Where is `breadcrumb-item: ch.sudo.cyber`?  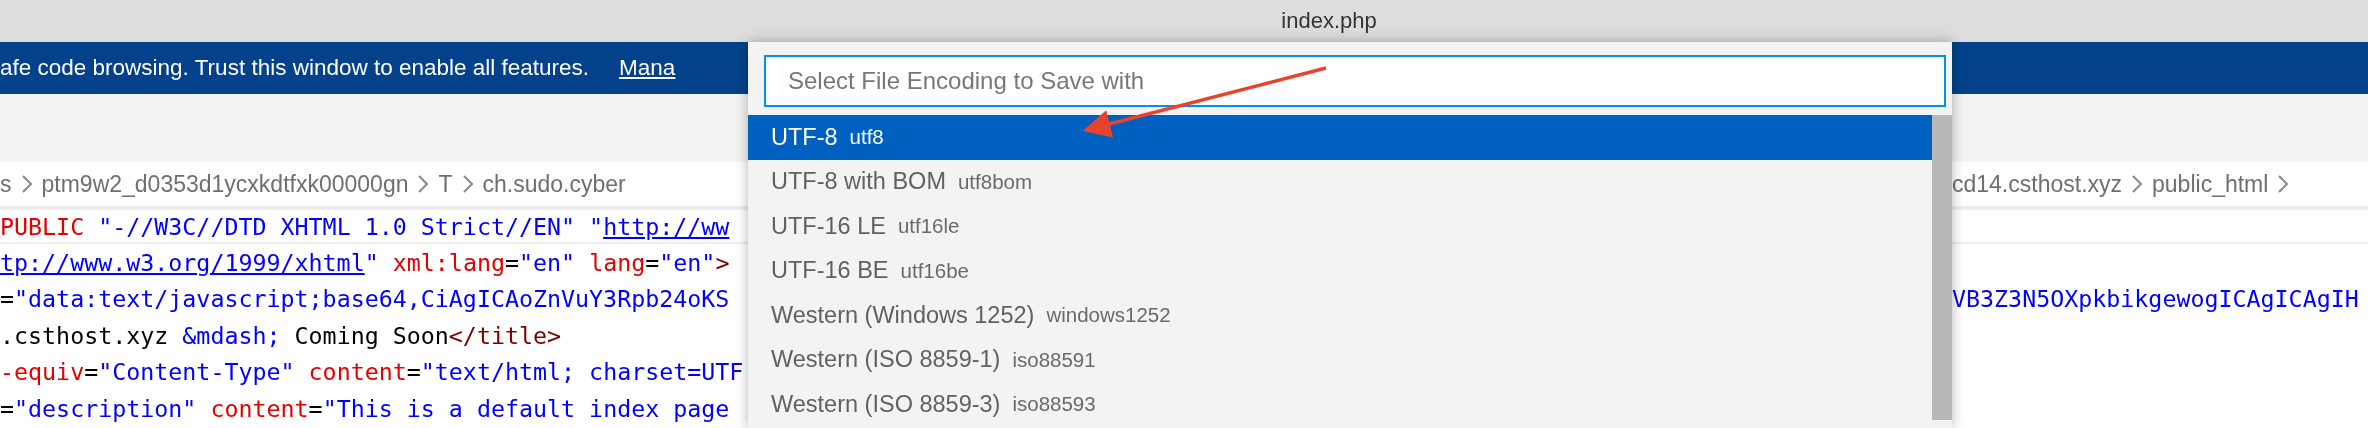 breadcrumb-item: ch.sudo.cyber is located at coordinates (554, 184).